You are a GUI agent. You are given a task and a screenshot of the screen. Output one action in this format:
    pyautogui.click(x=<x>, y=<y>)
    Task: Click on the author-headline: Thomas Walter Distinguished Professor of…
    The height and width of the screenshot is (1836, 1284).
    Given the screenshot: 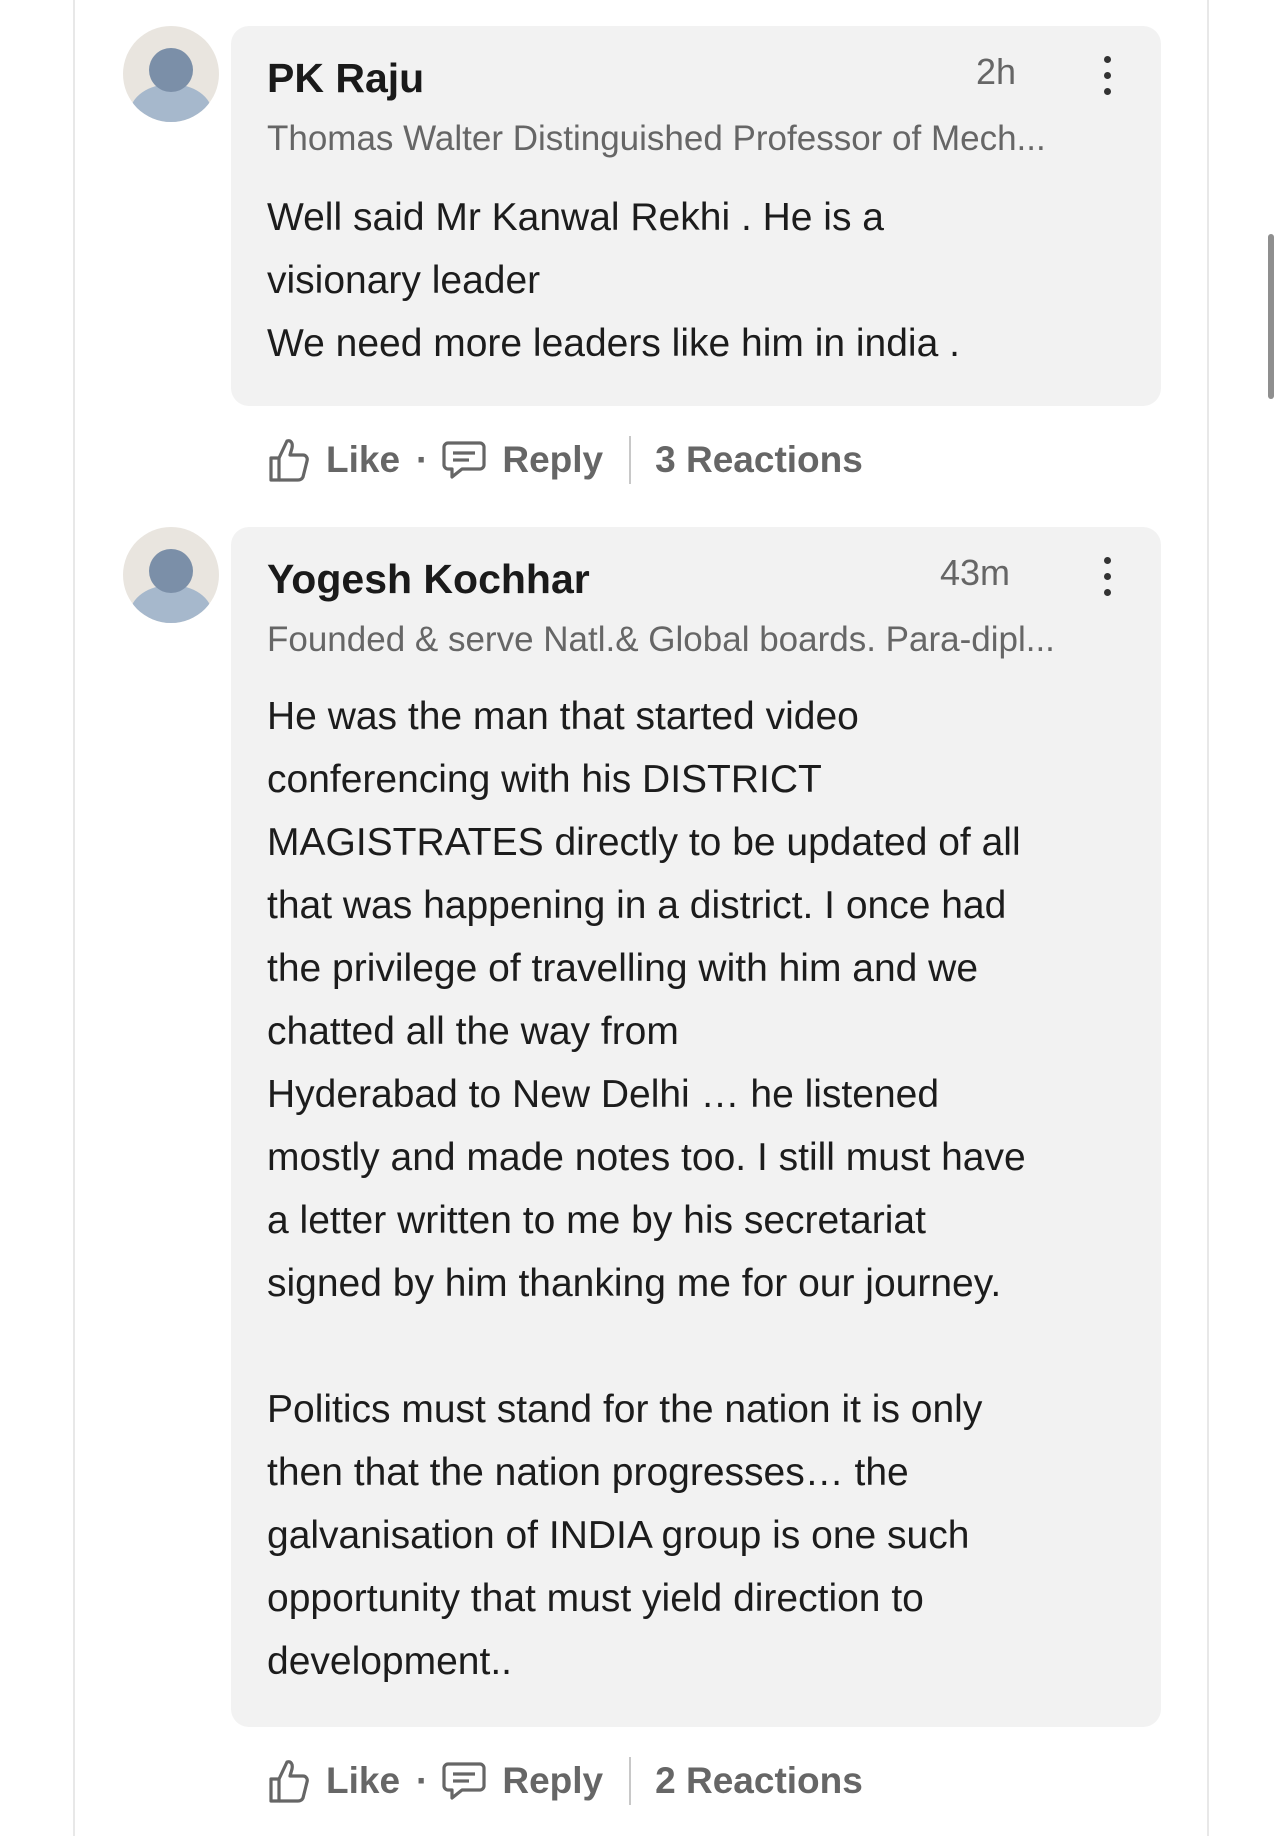 What is the action you would take?
    pyautogui.click(x=656, y=138)
    